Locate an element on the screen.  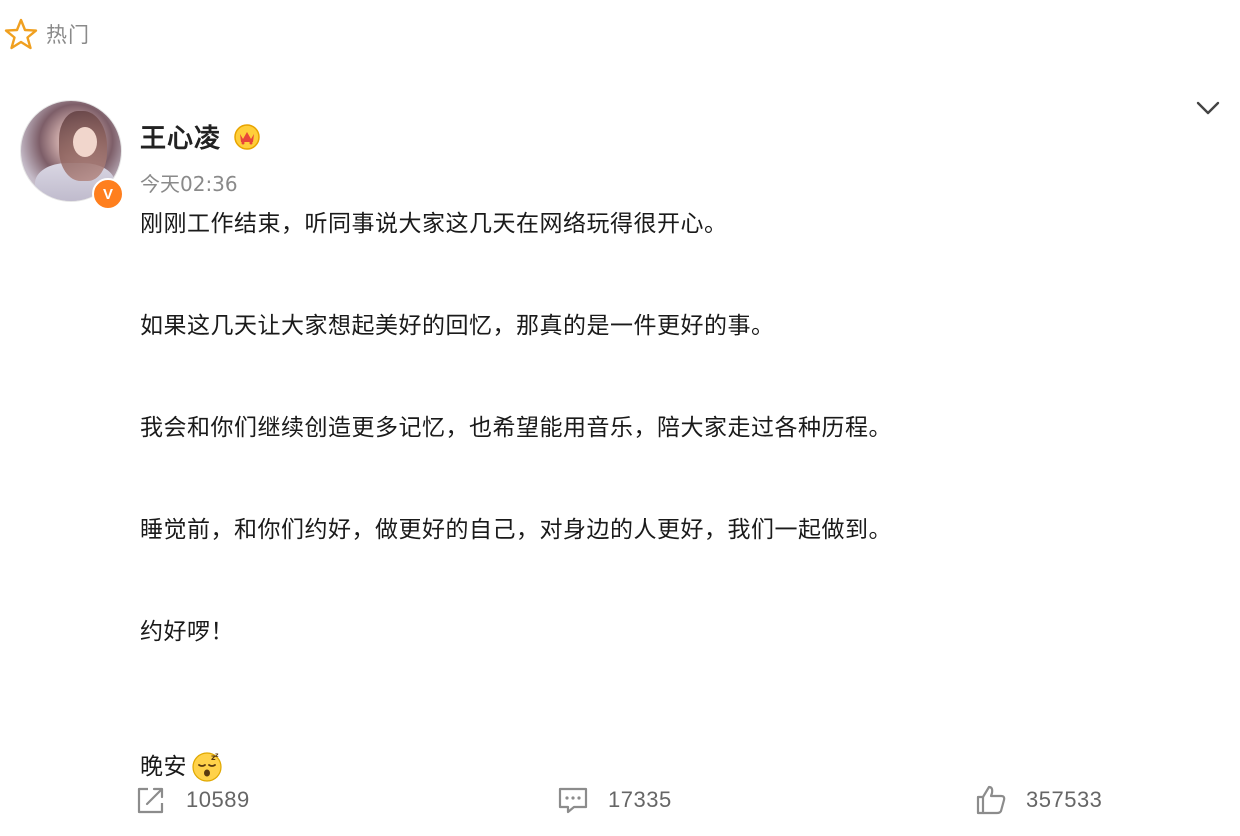
post-paragraph: 睡觉前，和你们约好，做更好的自己，对身边的人更好，我们一起做到。 is located at coordinates (516, 530).